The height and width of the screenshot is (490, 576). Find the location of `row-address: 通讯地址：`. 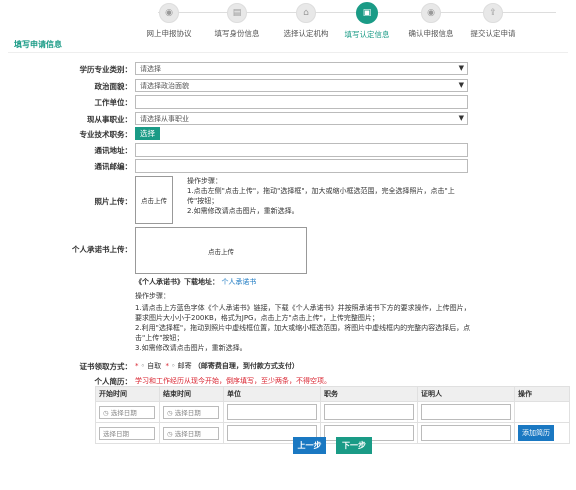

row-address: 通讯地址： is located at coordinates (288, 150).